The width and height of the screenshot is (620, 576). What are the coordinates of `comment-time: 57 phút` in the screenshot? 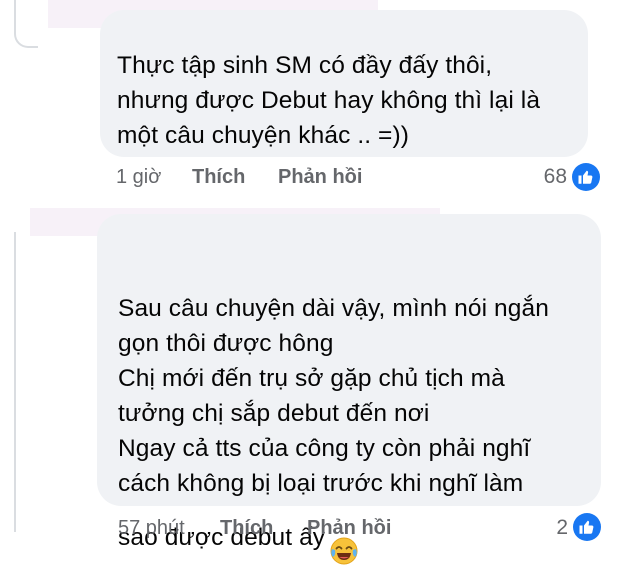 It's located at (151, 528).